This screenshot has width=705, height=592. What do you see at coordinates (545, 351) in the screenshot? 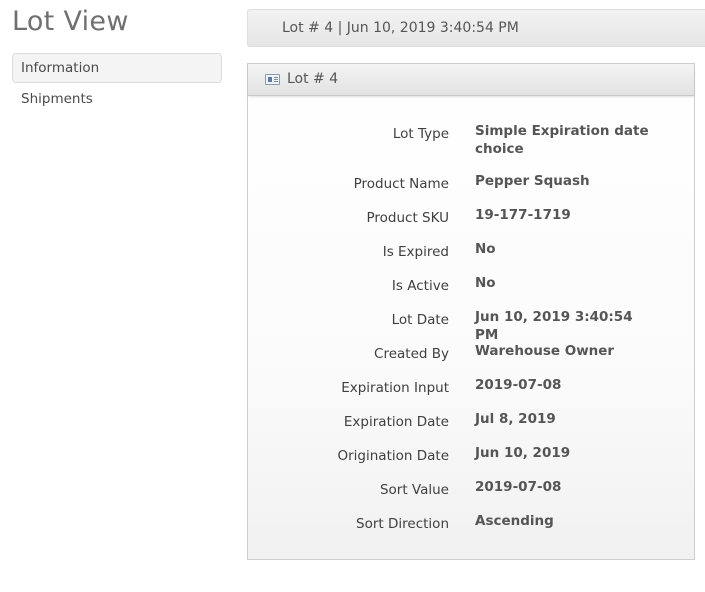
I see `field-value: Warehouse Owner` at bounding box center [545, 351].